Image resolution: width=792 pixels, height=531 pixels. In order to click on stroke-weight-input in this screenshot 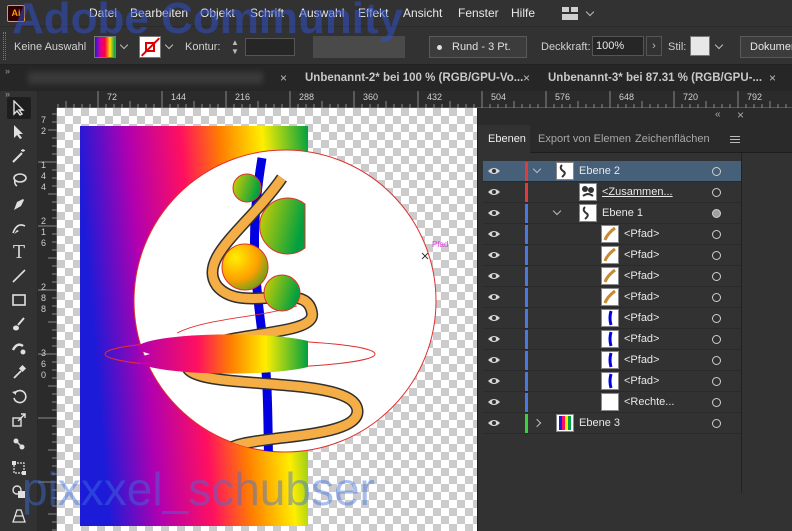, I will do `click(270, 47)`.